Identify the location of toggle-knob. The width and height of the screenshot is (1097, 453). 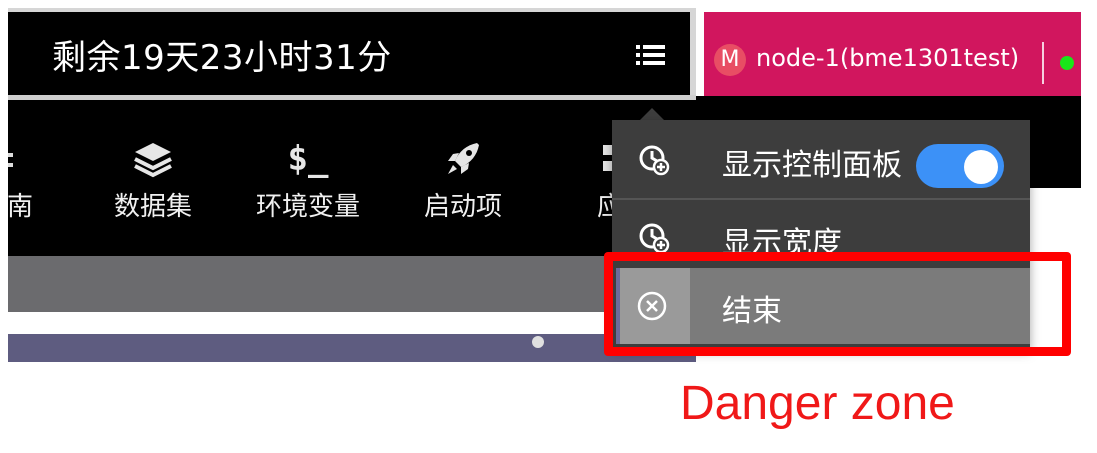
(981, 167).